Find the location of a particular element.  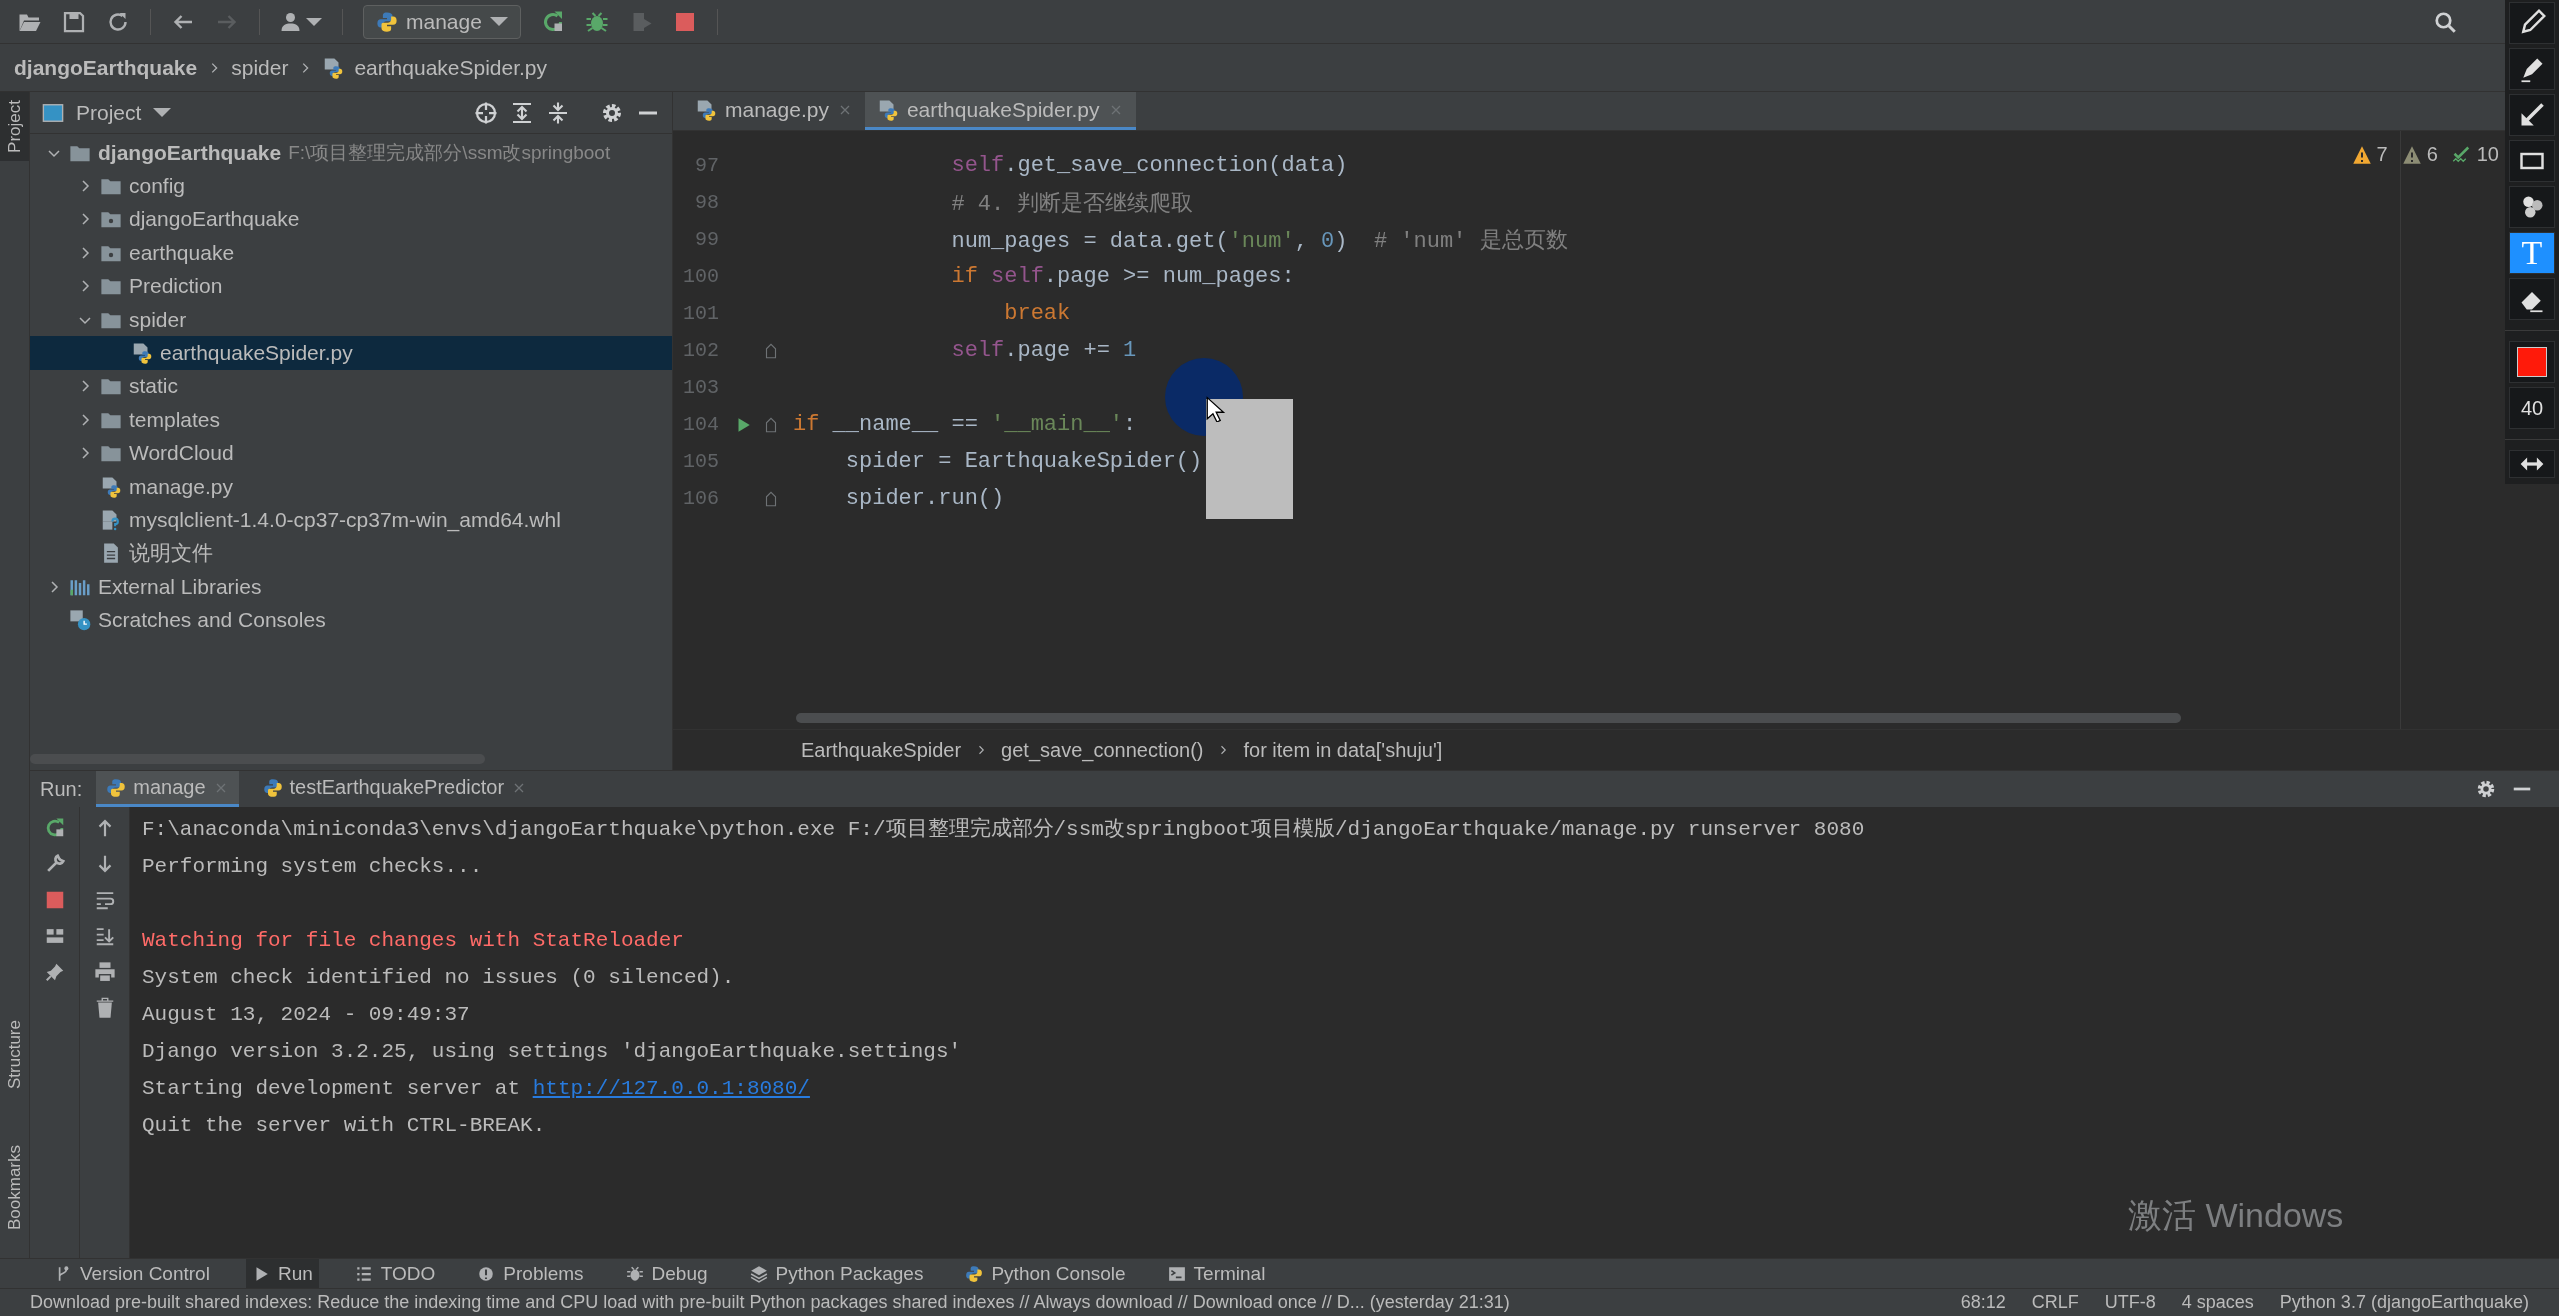

tree-item: Scratches and Consoles is located at coordinates (351, 620).